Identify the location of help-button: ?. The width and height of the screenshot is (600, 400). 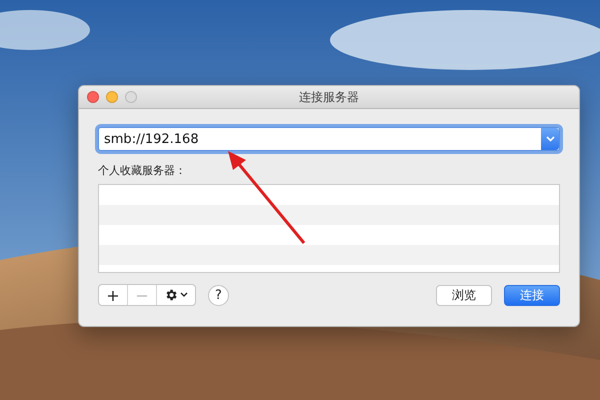
(218, 295).